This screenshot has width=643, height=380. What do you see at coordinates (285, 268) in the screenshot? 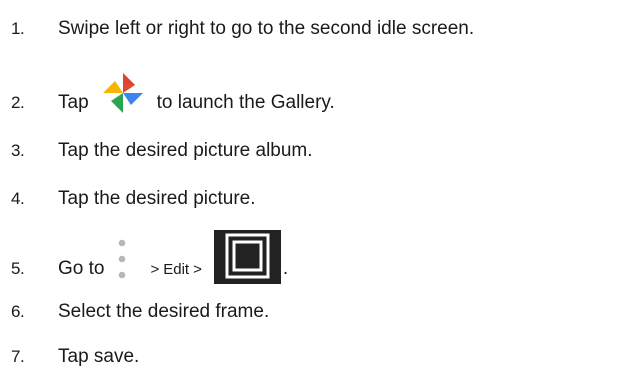
I see `step-text-after: .` at bounding box center [285, 268].